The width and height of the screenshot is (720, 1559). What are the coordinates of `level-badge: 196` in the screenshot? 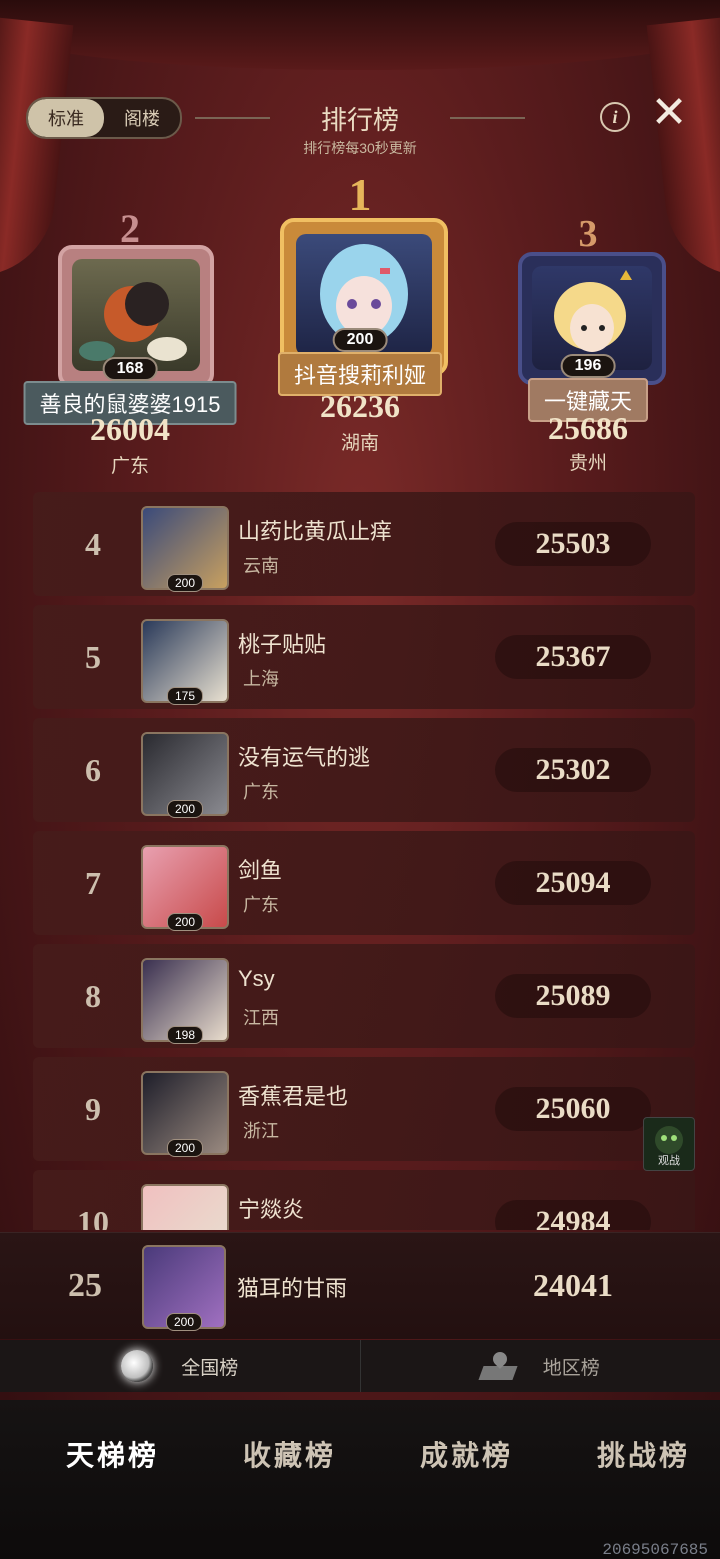 It's located at (588, 366).